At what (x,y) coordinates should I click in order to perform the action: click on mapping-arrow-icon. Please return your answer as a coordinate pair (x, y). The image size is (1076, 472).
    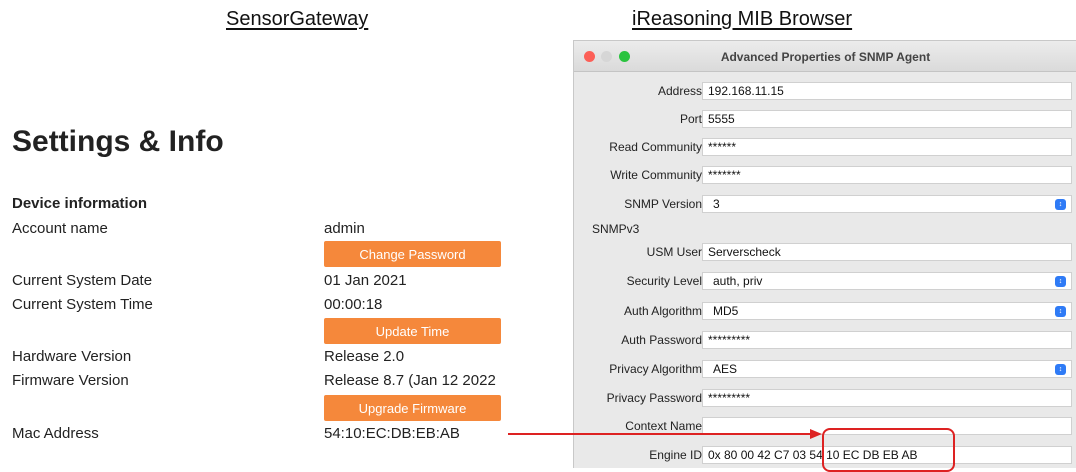
    Looking at the image, I should click on (665, 434).